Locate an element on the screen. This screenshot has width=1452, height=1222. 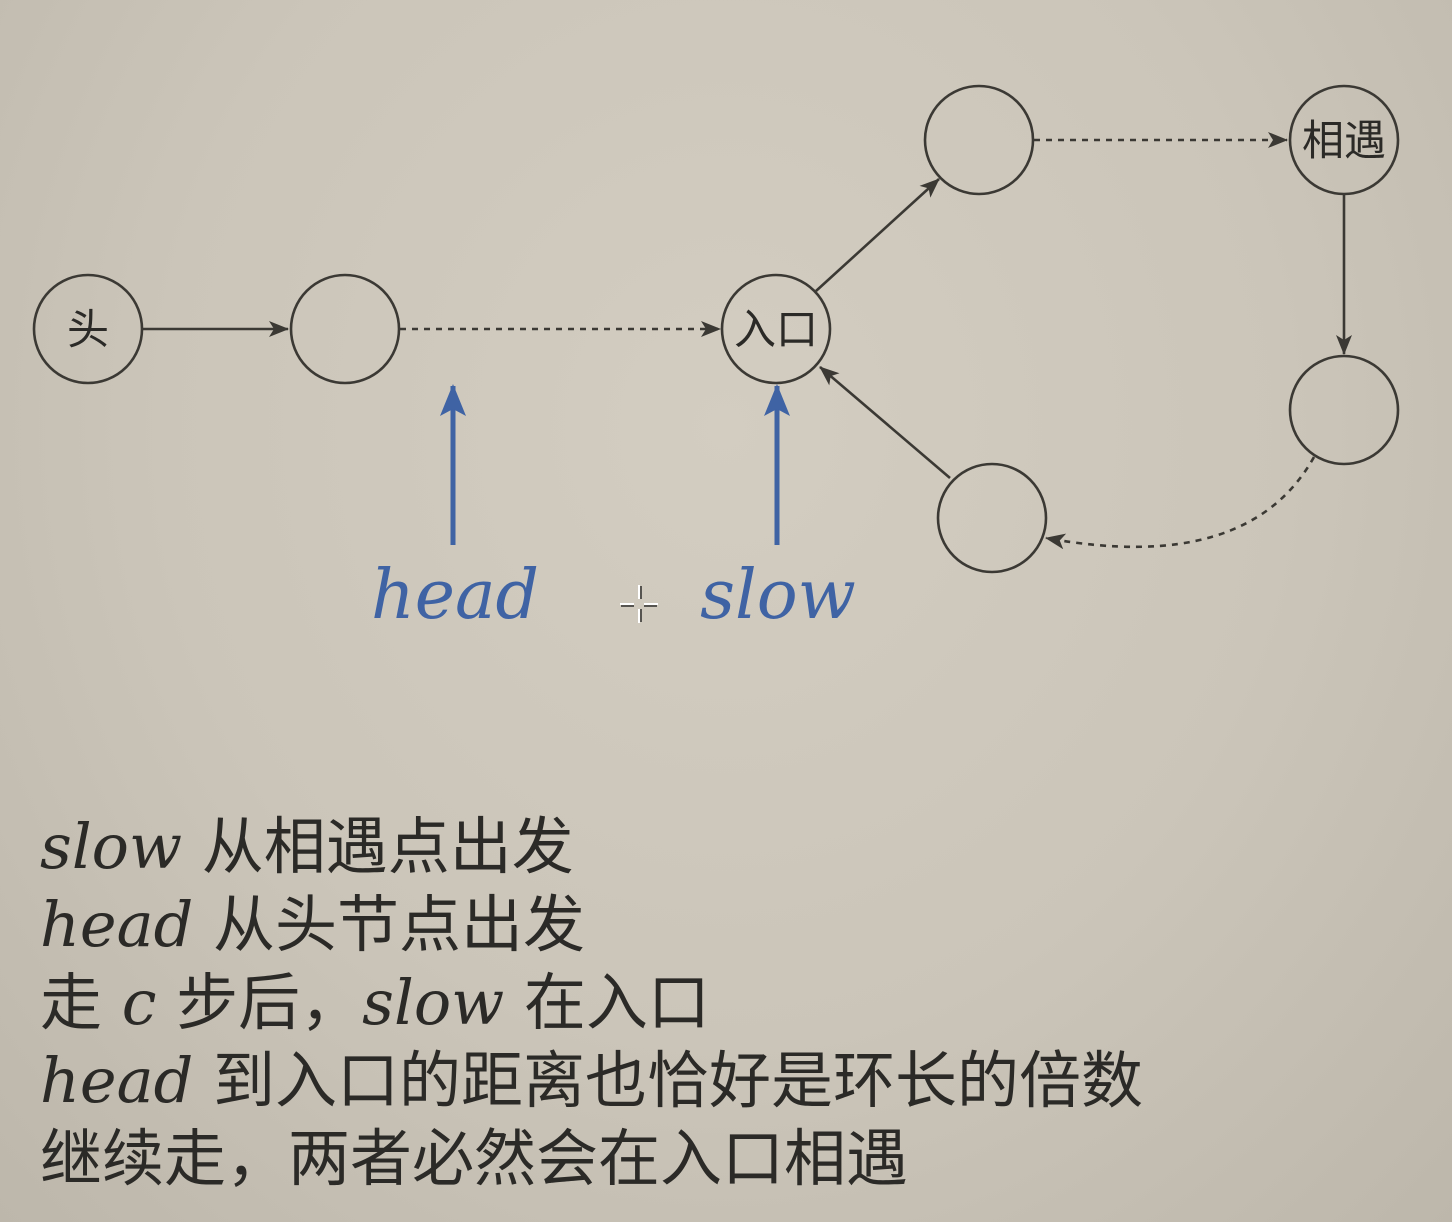
caption-text: 从头节点出发 is located at coordinates (389, 924).